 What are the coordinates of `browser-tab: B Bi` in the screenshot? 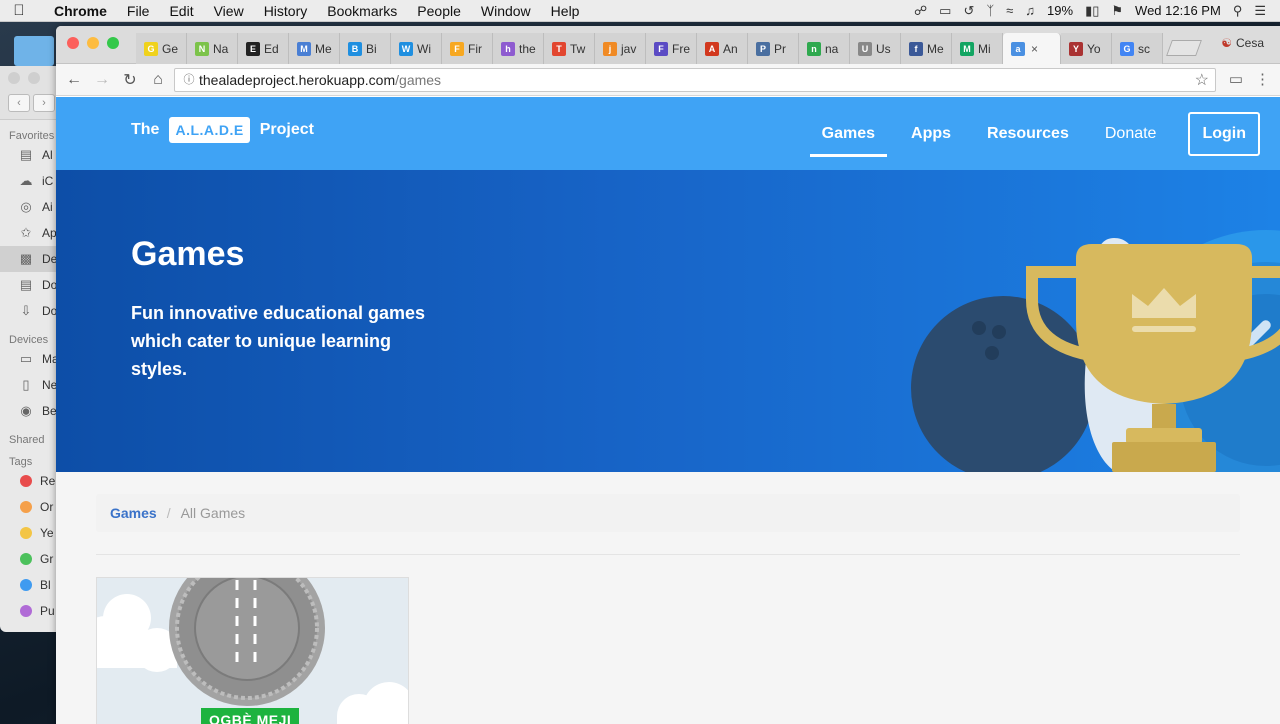 It's located at (365, 48).